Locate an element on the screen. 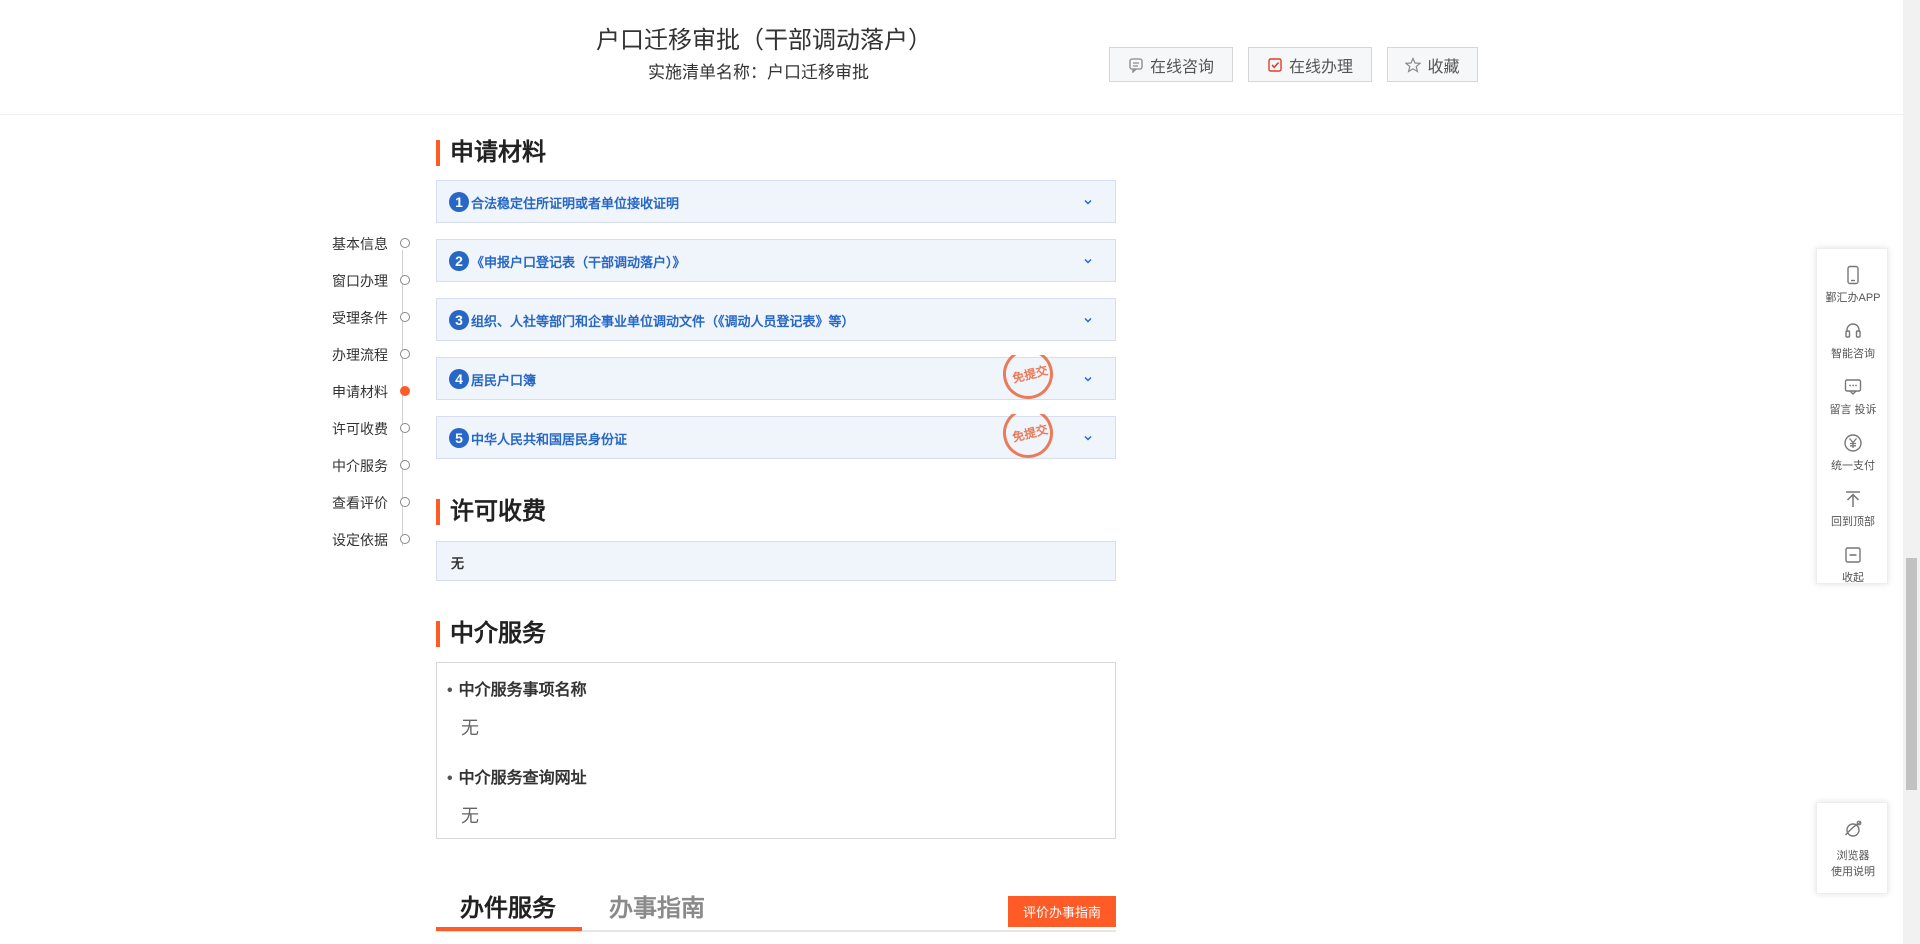  page-scrollbar is located at coordinates (1911, 472).